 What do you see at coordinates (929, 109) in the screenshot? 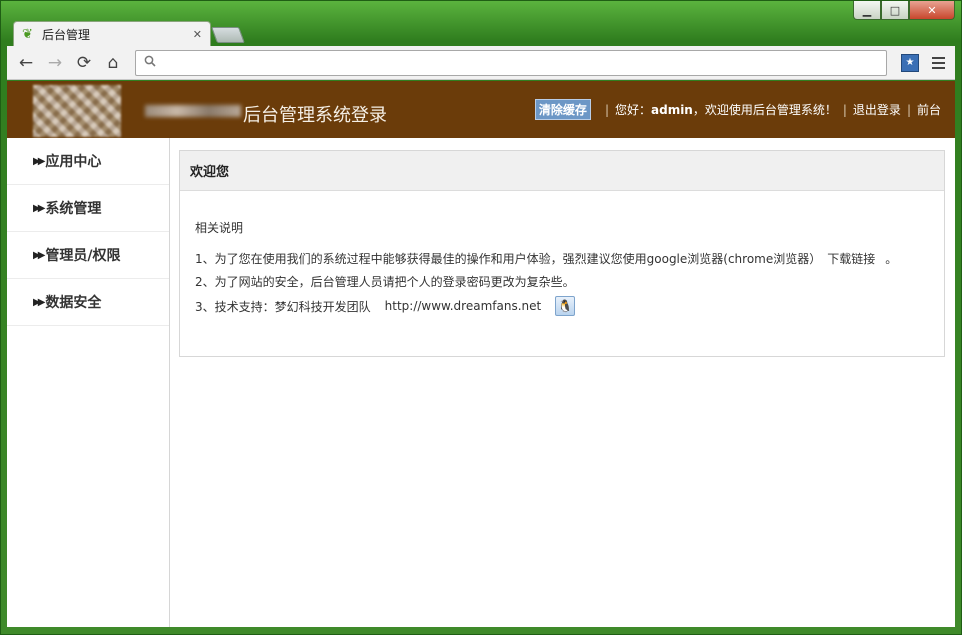
I see `frontend-link: 前台` at bounding box center [929, 109].